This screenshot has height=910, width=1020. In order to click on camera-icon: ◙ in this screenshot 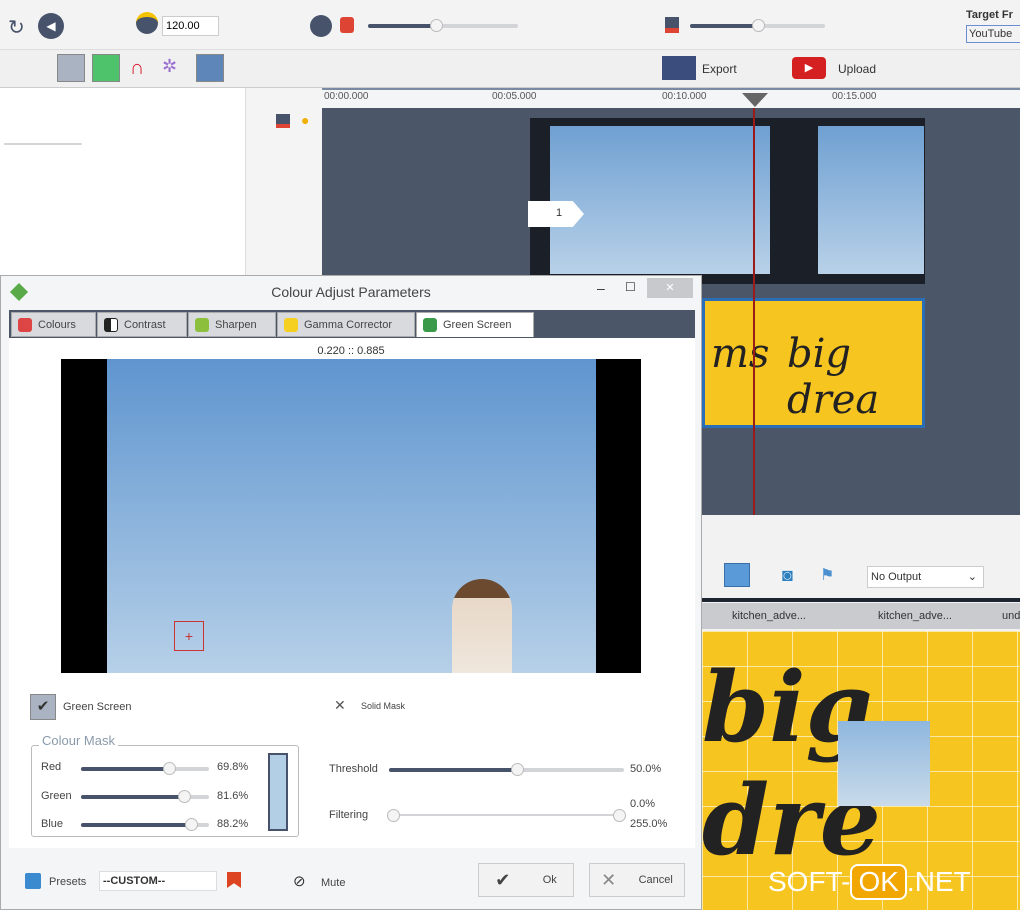, I will do `click(787, 575)`.